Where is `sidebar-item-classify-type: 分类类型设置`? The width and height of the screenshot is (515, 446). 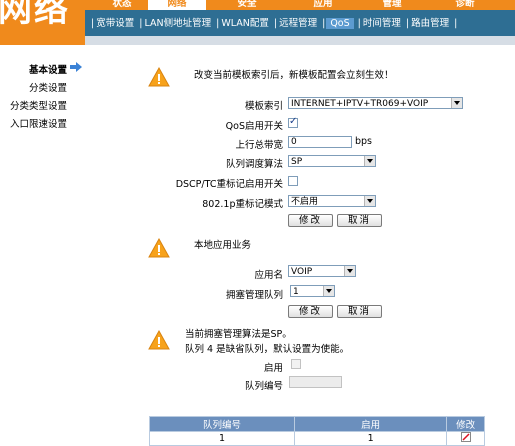
sidebar-item-classify-type: 分类类型设置 is located at coordinates (33, 105).